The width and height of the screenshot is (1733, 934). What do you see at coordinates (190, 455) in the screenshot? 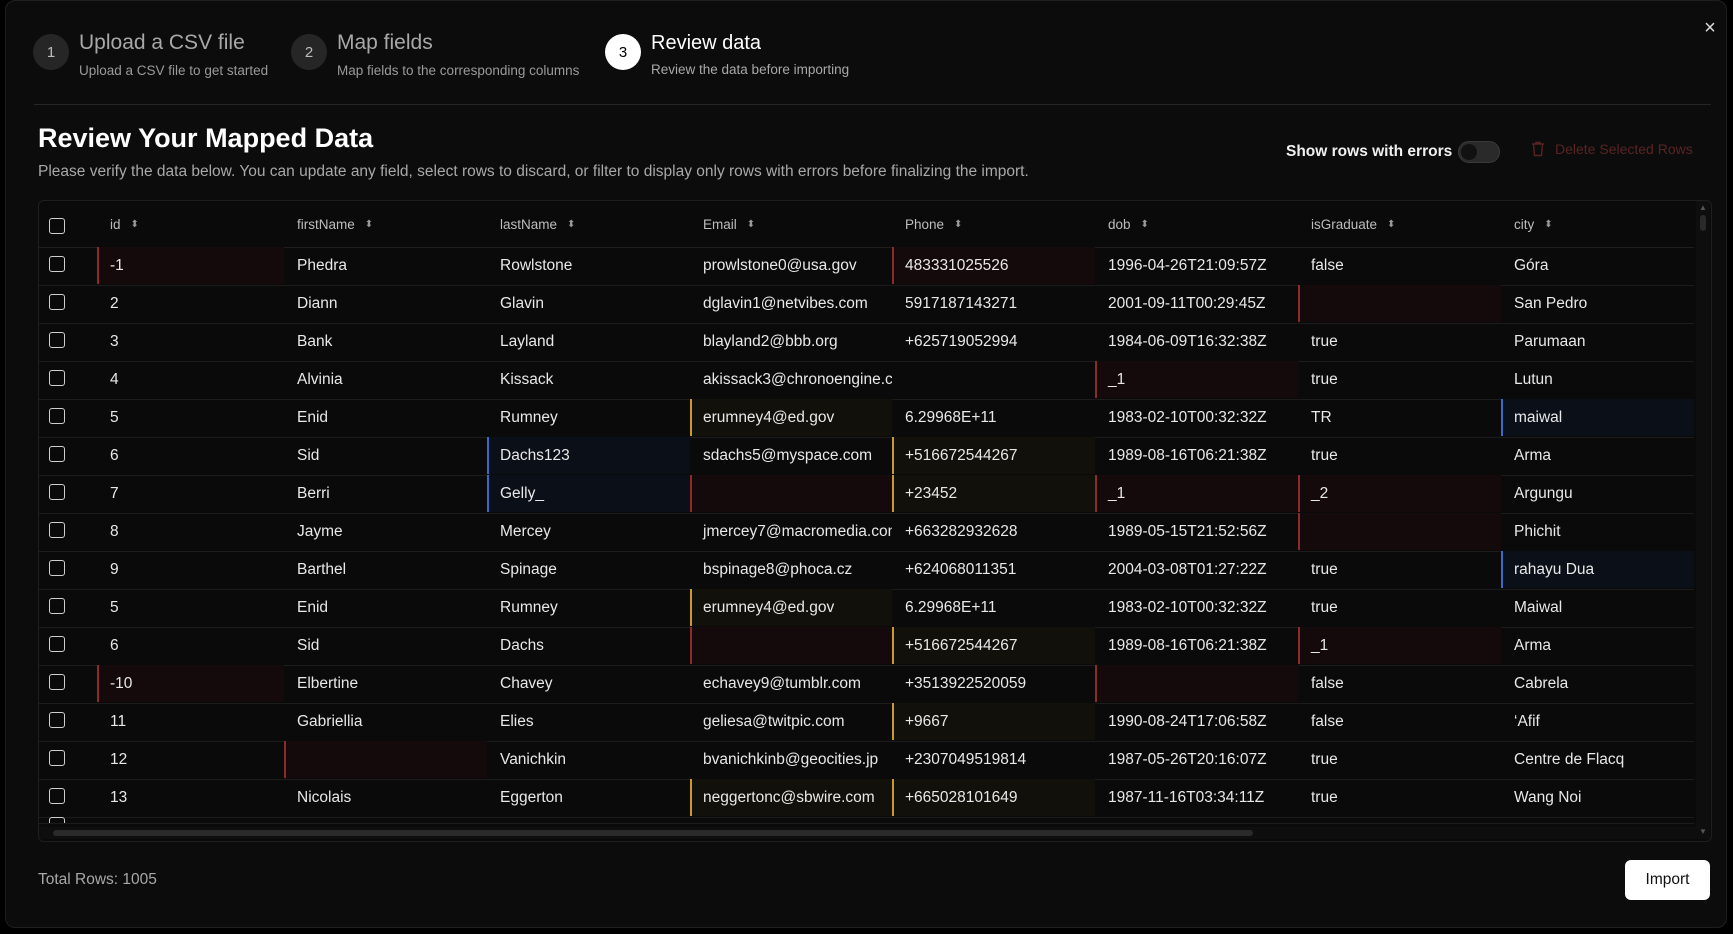
I see `cell-id: 6` at bounding box center [190, 455].